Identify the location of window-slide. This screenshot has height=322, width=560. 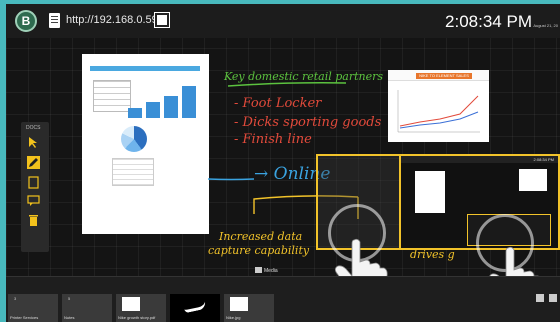
(533, 180).